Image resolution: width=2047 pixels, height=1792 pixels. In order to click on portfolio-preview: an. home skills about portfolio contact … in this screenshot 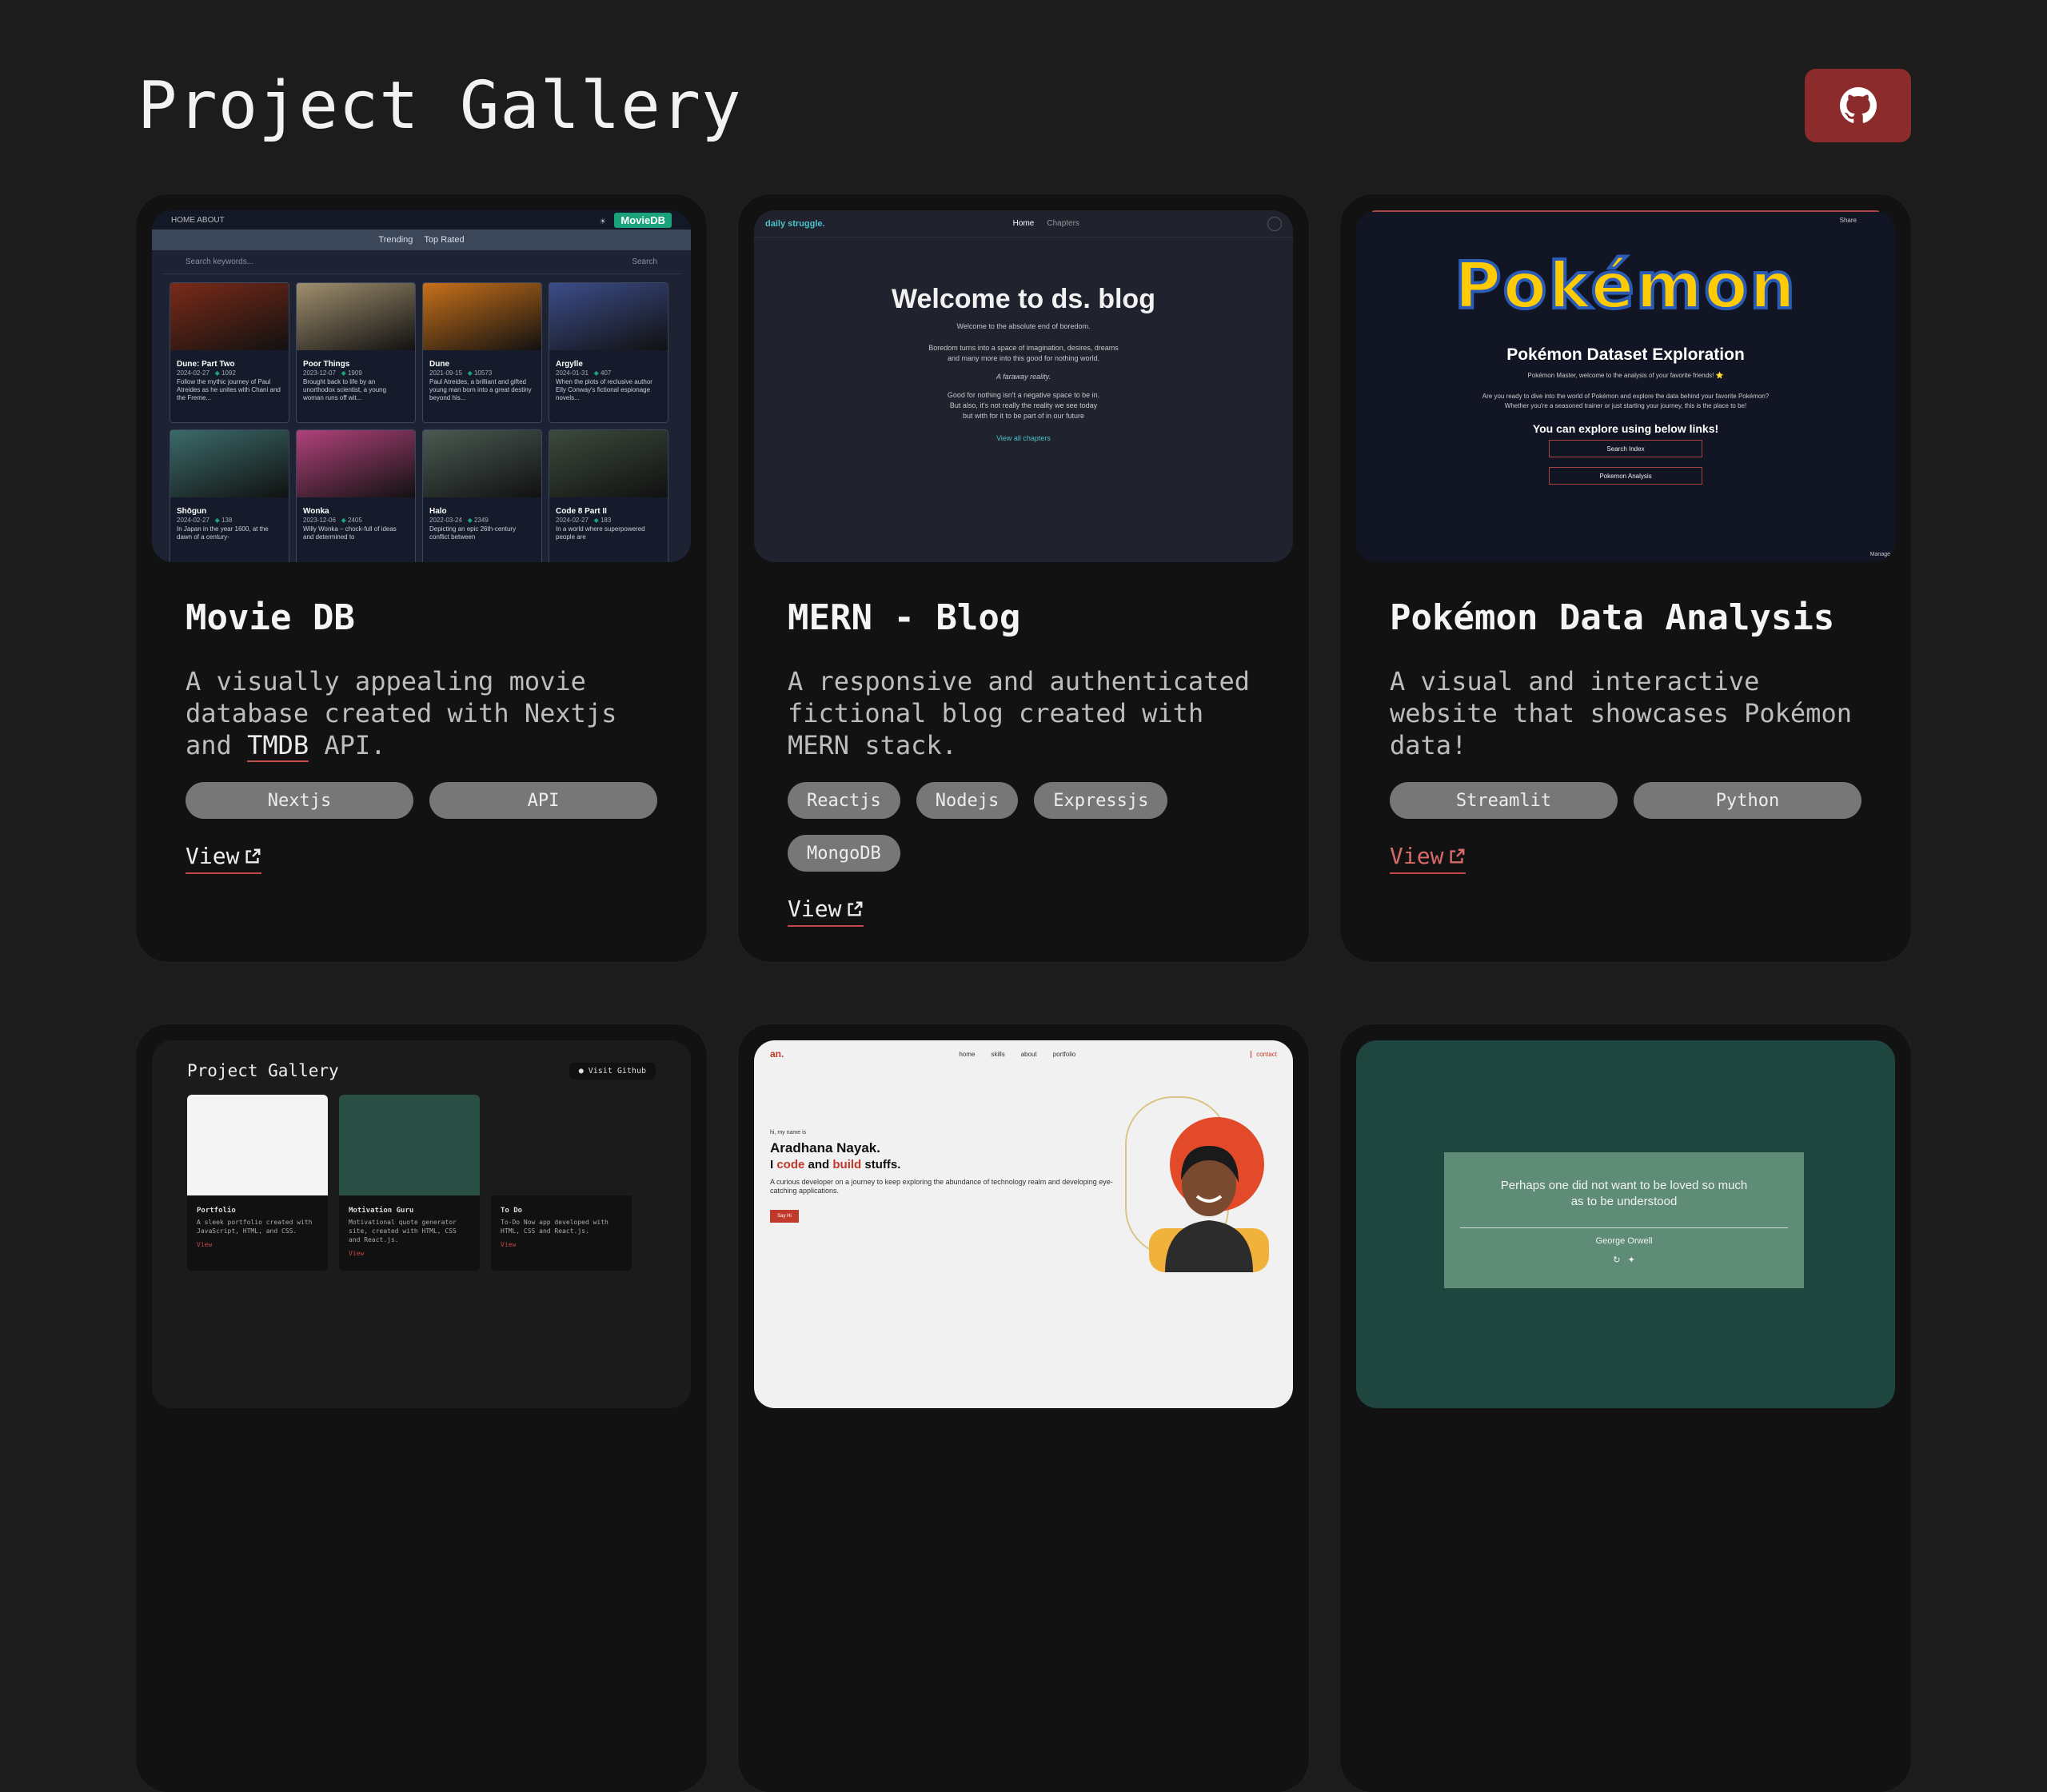, I will do `click(1023, 1224)`.